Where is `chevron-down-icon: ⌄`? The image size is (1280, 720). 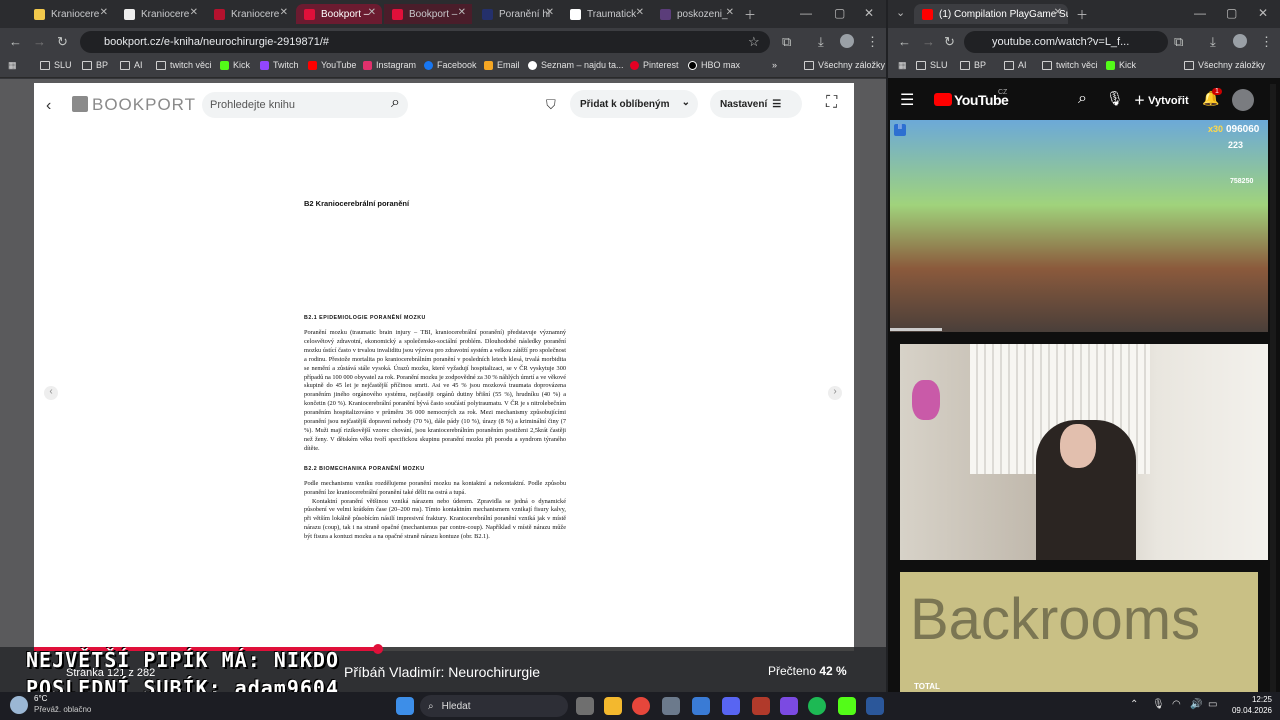
chevron-down-icon: ⌄ is located at coordinates (686, 102).